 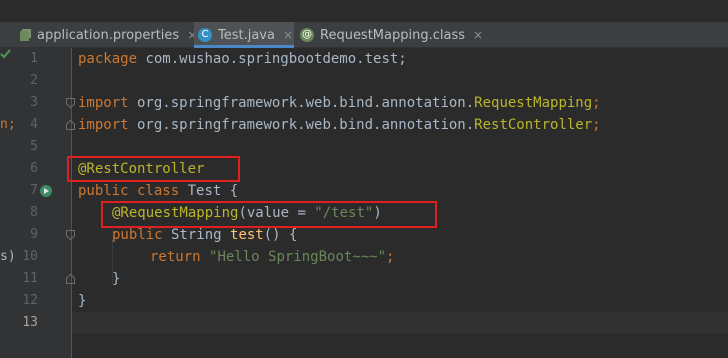 What do you see at coordinates (30, 322) in the screenshot?
I see `line-number: 13` at bounding box center [30, 322].